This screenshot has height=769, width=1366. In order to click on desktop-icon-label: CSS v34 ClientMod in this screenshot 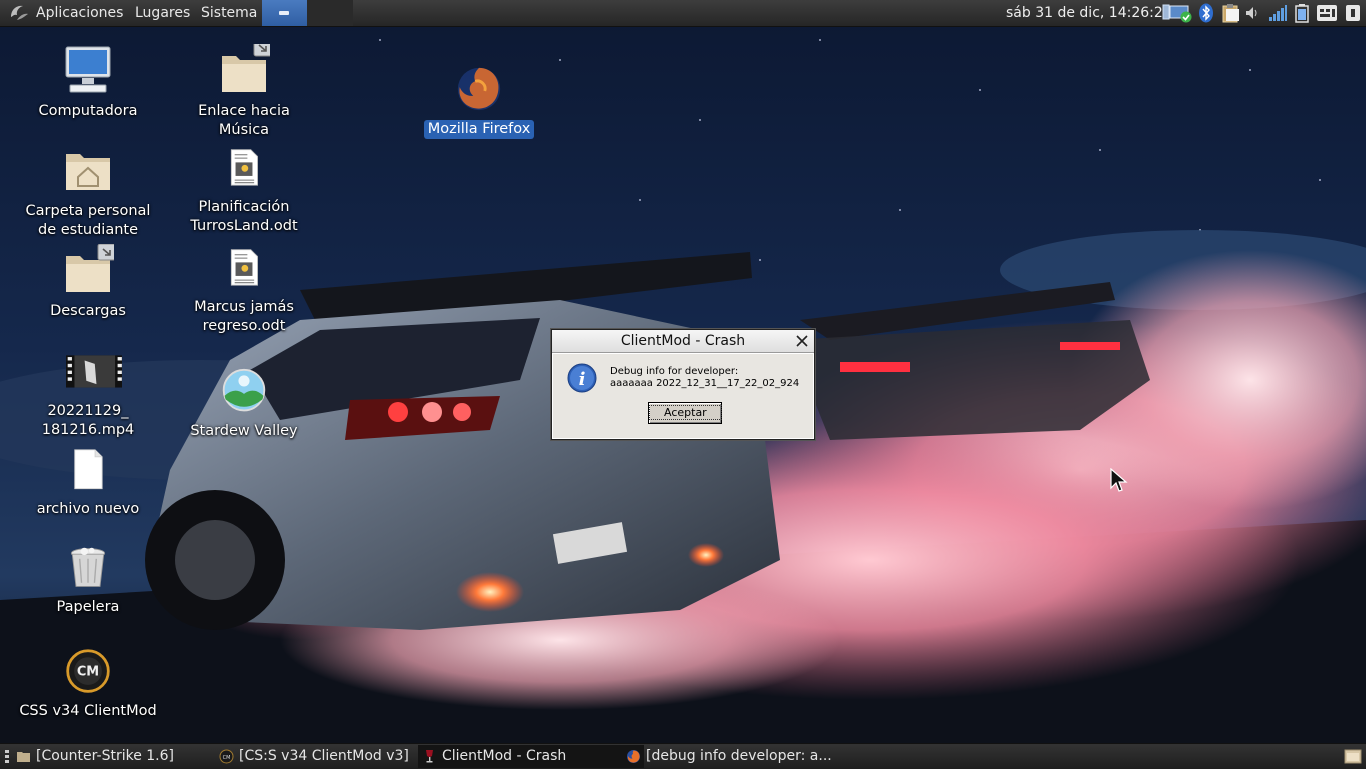, I will do `click(88, 711)`.